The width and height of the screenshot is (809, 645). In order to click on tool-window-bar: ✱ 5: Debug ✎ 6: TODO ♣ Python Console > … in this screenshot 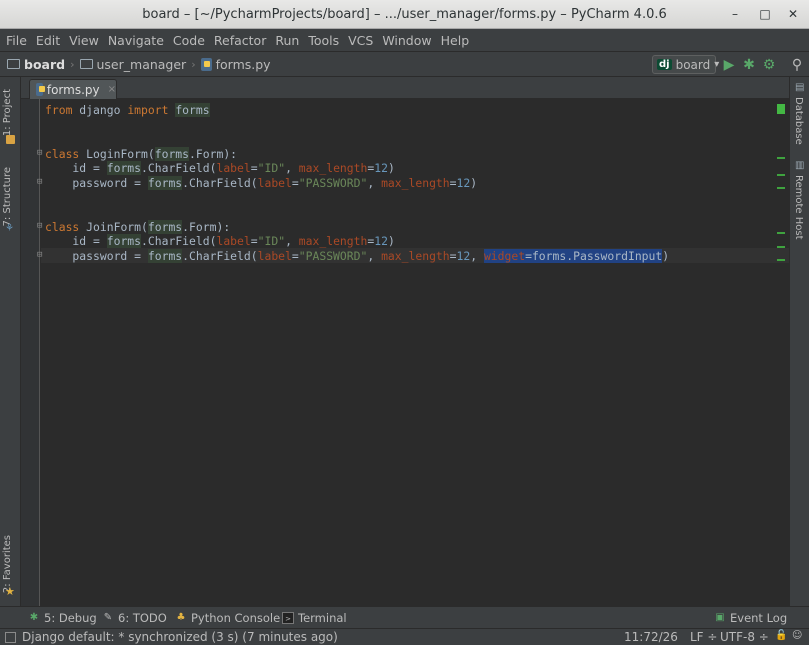, I will do `click(404, 617)`.